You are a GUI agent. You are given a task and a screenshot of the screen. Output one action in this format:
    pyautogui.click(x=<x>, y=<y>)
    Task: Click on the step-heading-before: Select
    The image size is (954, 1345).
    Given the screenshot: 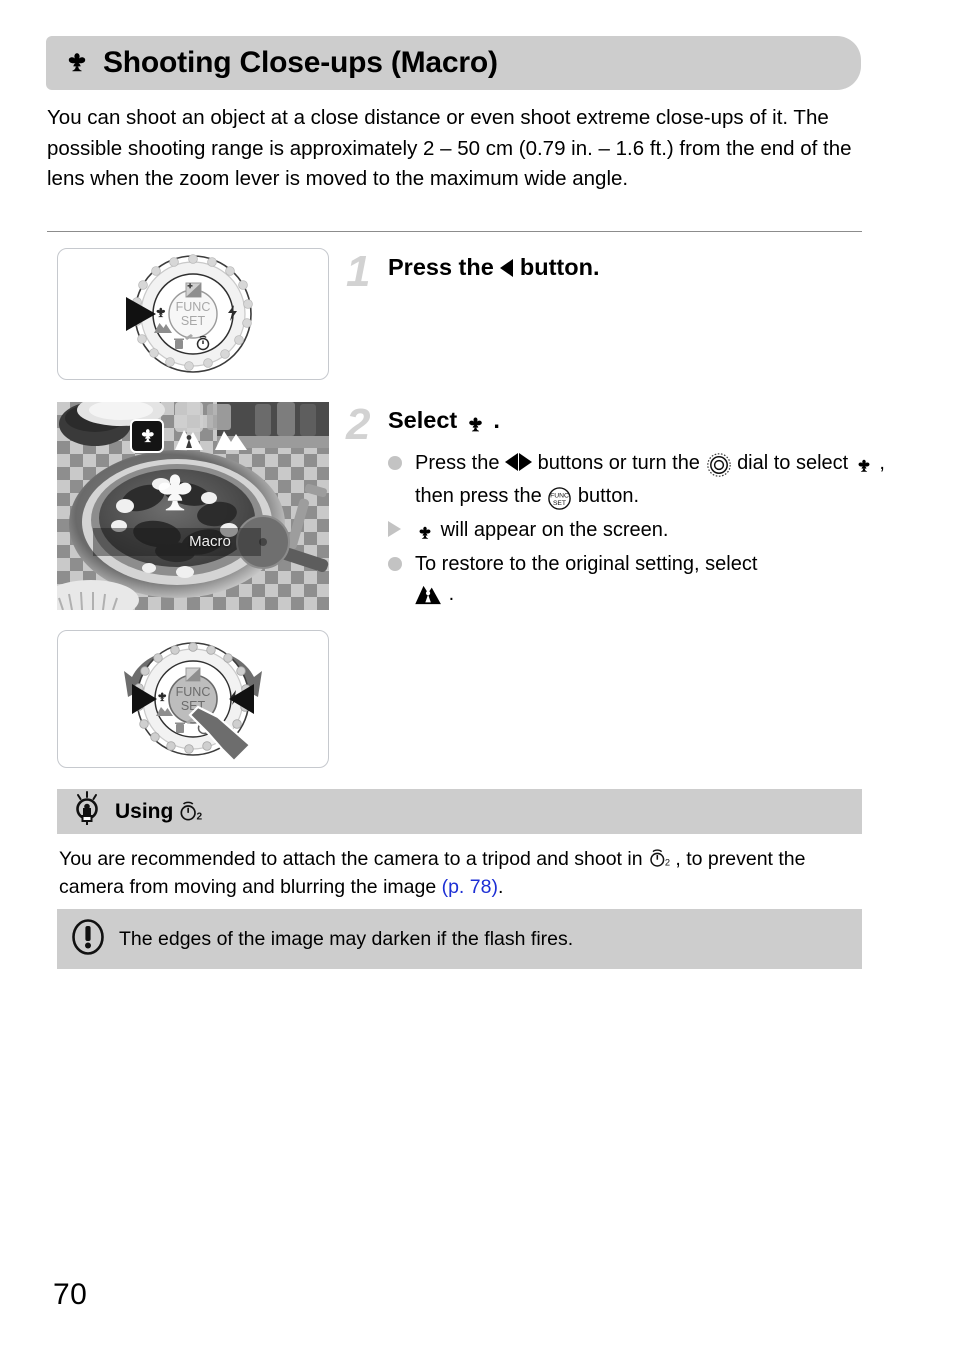 What is the action you would take?
    pyautogui.click(x=426, y=420)
    